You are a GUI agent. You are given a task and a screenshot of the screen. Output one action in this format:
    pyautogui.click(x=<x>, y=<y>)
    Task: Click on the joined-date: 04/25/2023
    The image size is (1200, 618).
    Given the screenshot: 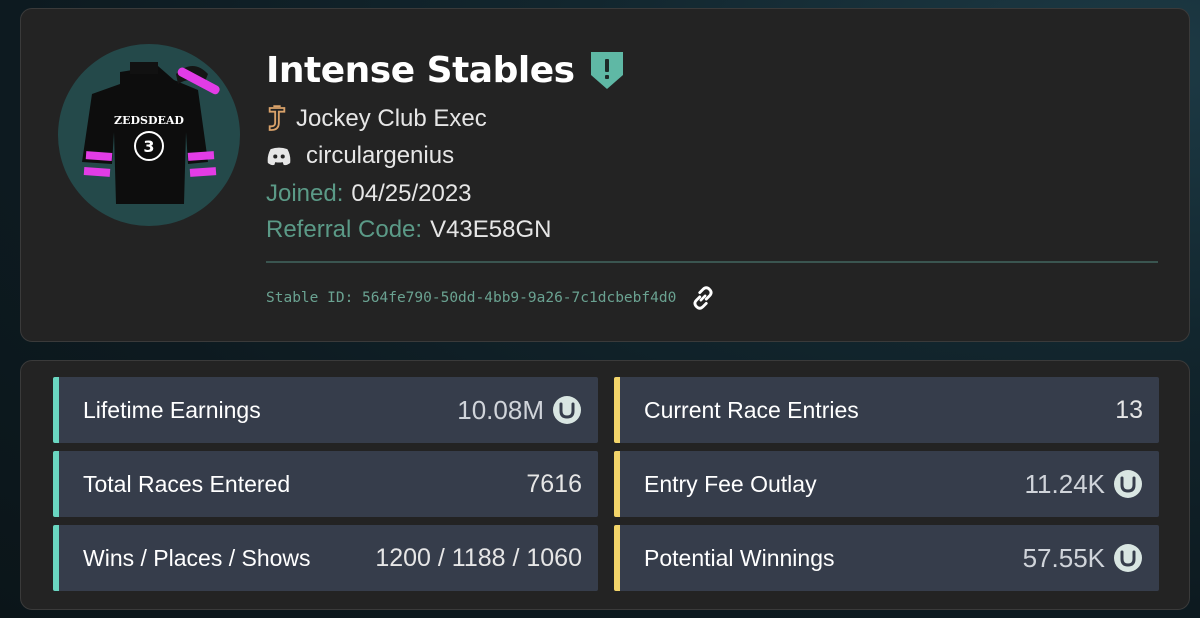 What is the action you would take?
    pyautogui.click(x=411, y=193)
    